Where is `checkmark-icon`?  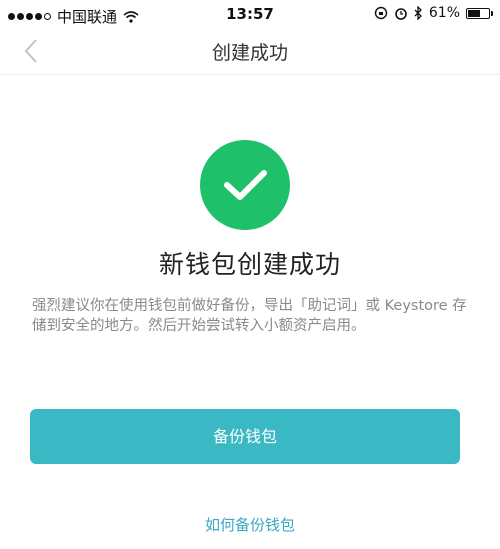 checkmark-icon is located at coordinates (245, 185).